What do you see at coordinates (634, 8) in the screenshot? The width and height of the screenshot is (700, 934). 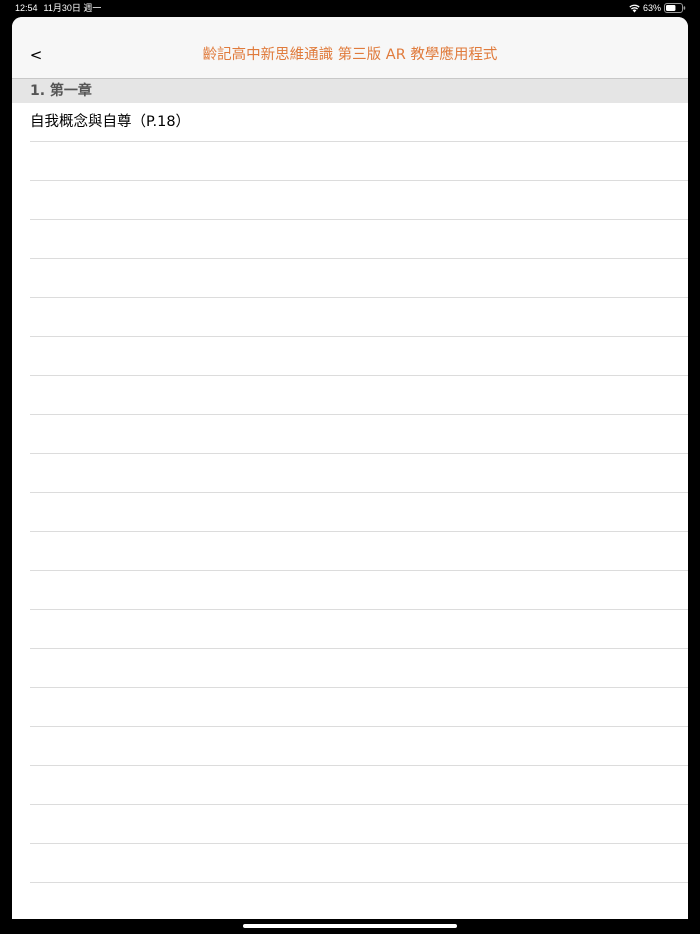 I see `wifi-icon` at bounding box center [634, 8].